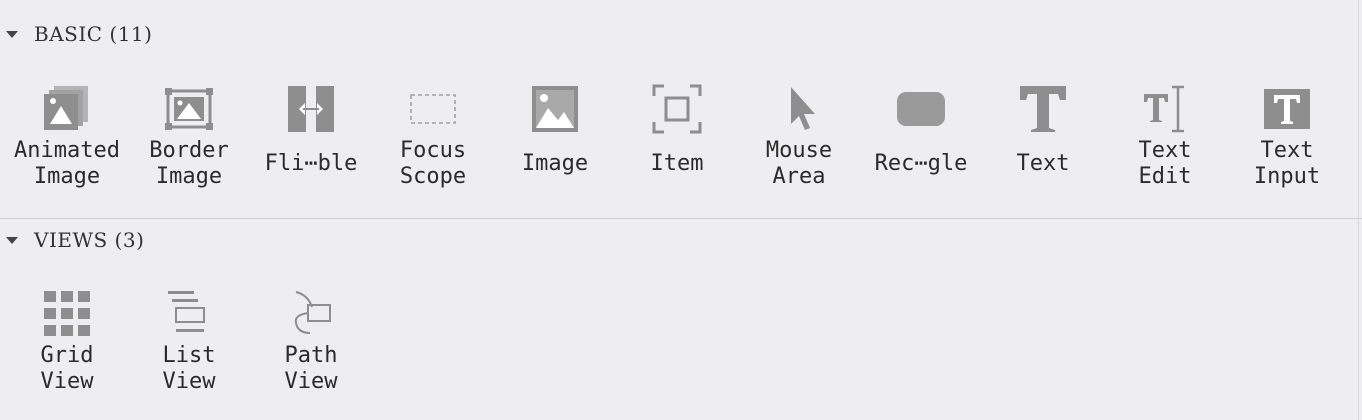 The image size is (1362, 420). Describe the element at coordinates (921, 163) in the screenshot. I see `component-label: Rec⋯gle` at that location.